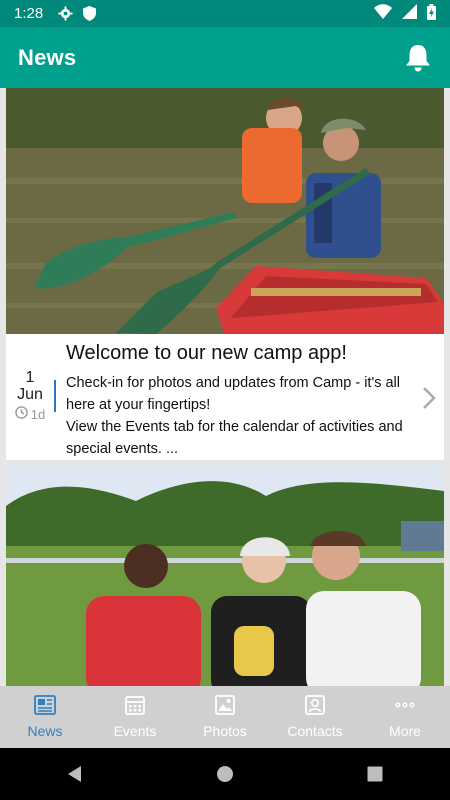  Describe the element at coordinates (405, 731) in the screenshot. I see `tab-more-label: More` at that location.